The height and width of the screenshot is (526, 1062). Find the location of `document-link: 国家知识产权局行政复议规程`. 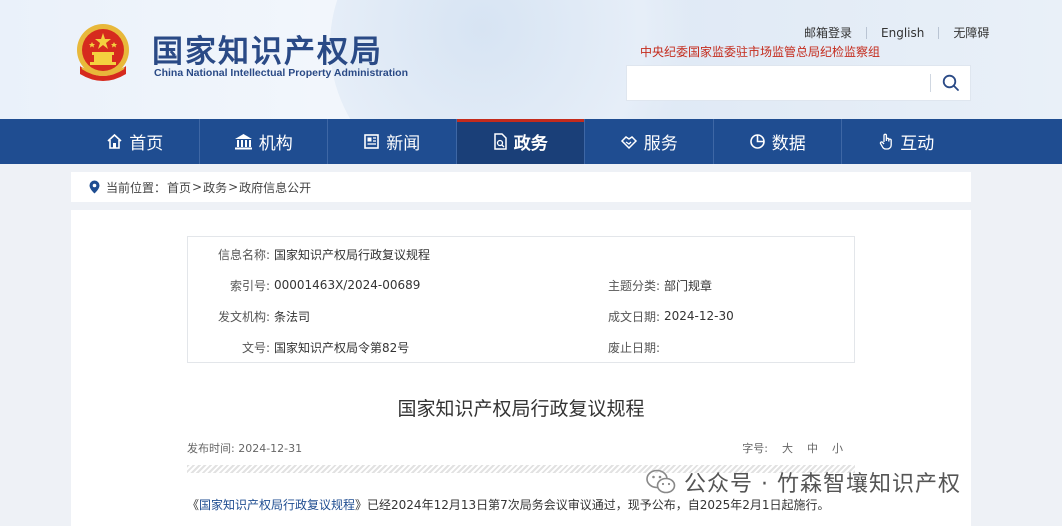

document-link: 国家知识产权局行政复议规程 is located at coordinates (277, 505).